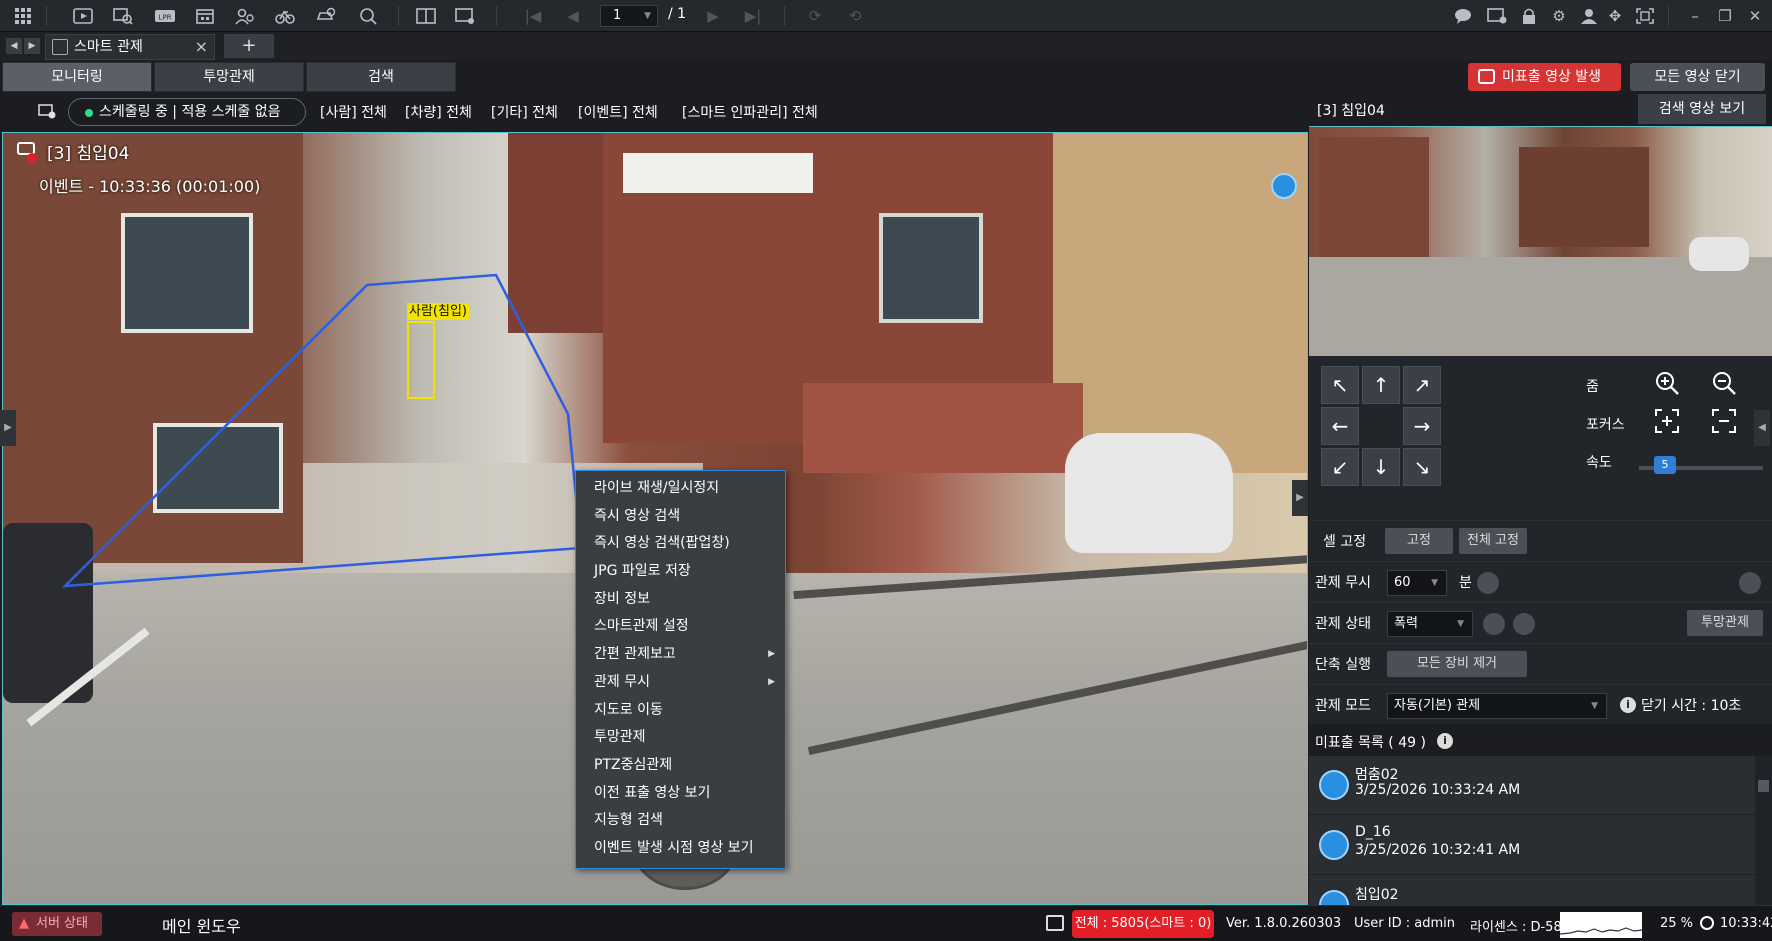 The width and height of the screenshot is (1772, 941). What do you see at coordinates (533, 16) in the screenshot?
I see `first-page-icon: |◀` at bounding box center [533, 16].